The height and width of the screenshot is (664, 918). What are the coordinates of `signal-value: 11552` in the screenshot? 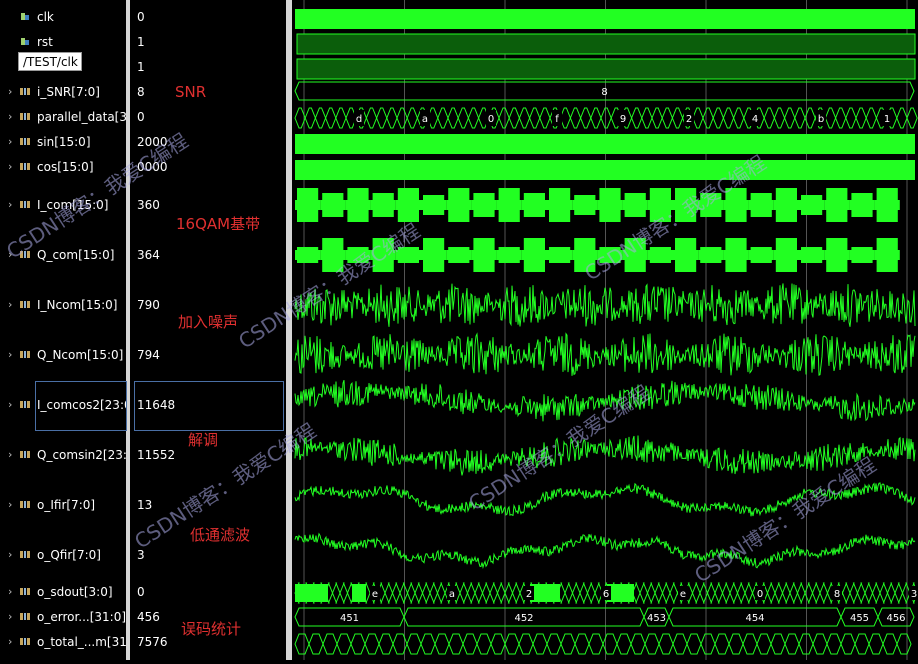 It's located at (156, 455).